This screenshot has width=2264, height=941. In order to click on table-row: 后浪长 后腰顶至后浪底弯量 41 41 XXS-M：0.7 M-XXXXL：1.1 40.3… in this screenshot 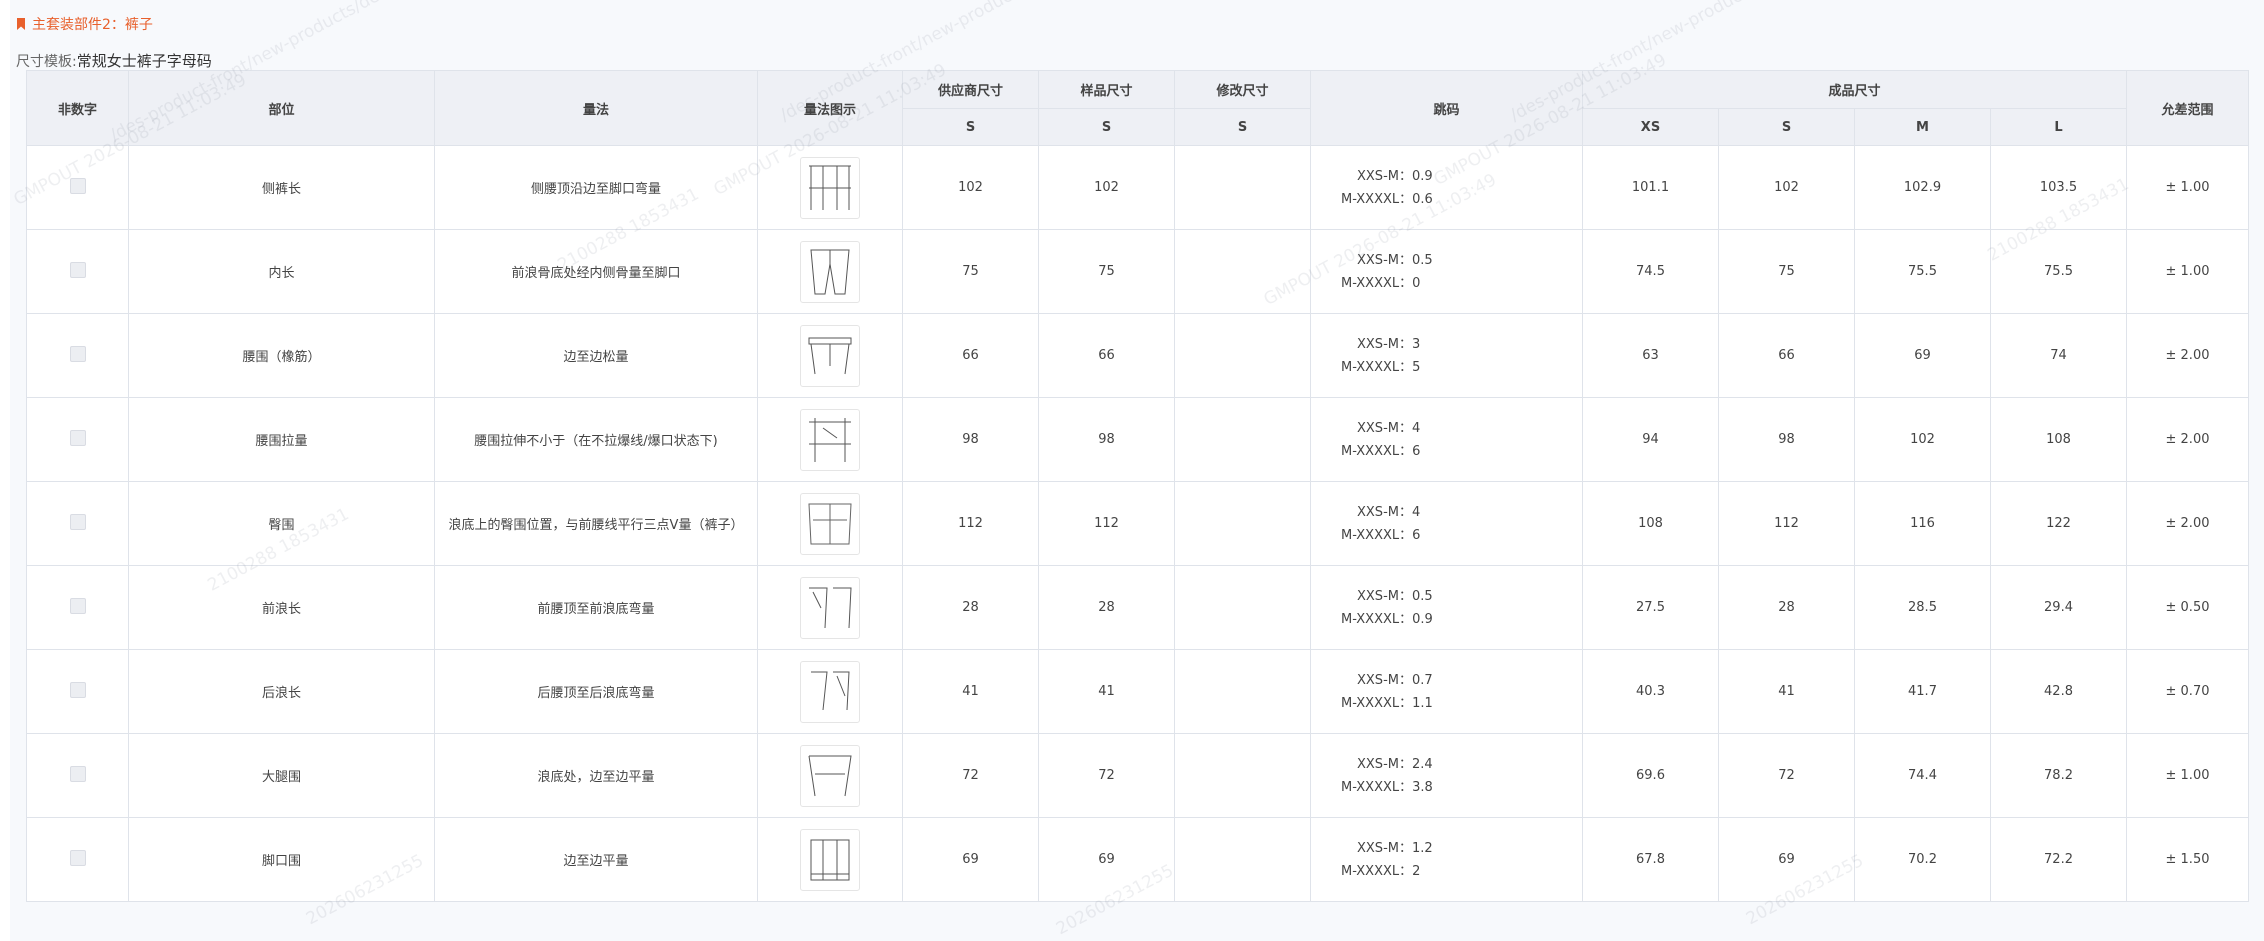, I will do `click(1138, 691)`.